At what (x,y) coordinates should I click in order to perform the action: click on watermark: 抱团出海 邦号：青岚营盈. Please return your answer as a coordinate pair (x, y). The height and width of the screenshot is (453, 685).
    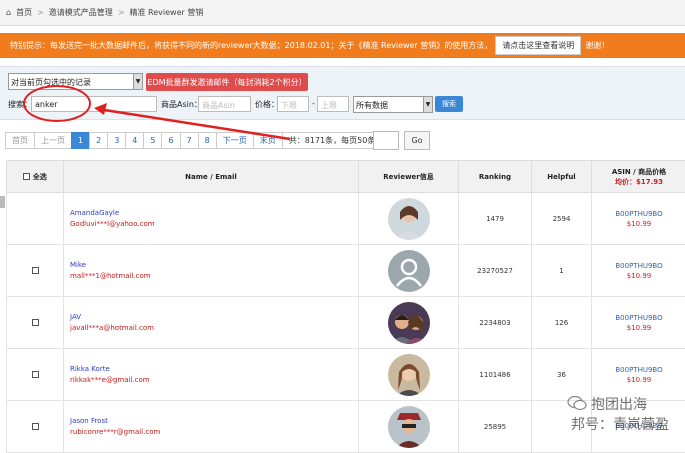
    Looking at the image, I should click on (623, 413).